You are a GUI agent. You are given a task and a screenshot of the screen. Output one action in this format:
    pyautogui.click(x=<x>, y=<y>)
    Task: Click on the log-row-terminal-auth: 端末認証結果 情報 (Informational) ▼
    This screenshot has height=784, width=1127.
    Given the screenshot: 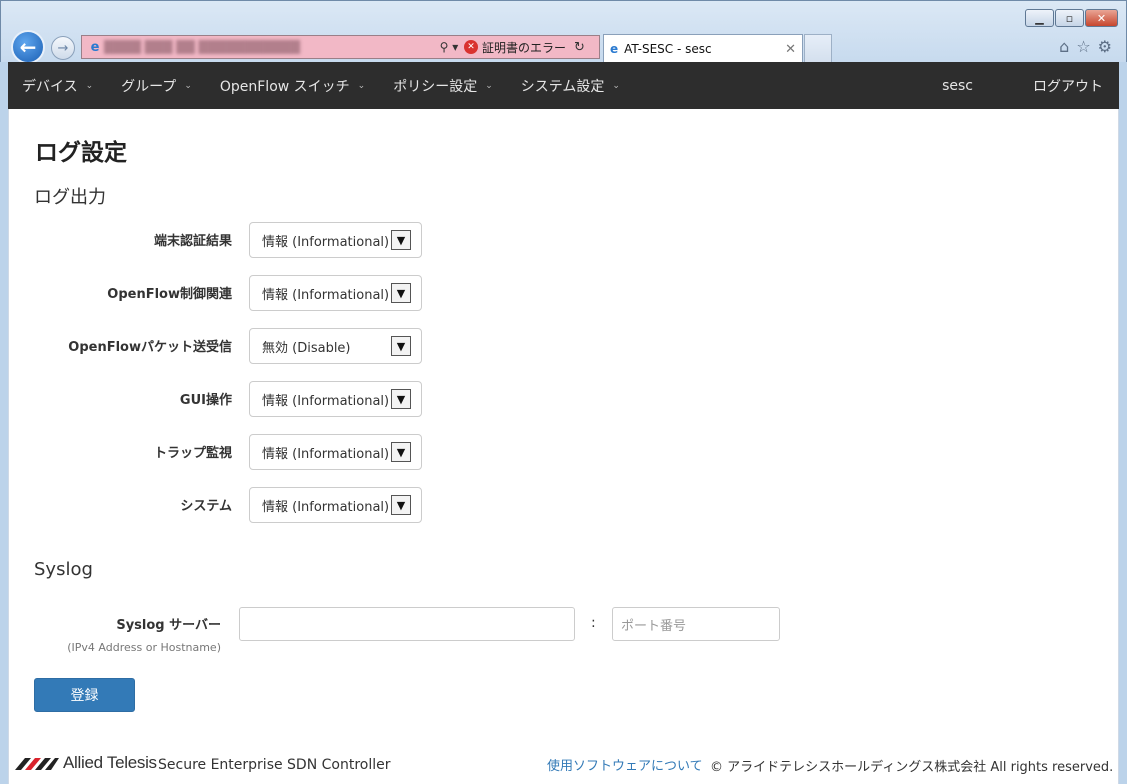 What is the action you would take?
    pyautogui.click(x=229, y=240)
    